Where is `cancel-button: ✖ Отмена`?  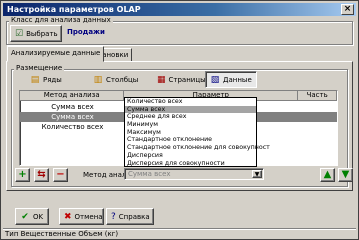 cancel-button: ✖ Отмена is located at coordinates (81, 216).